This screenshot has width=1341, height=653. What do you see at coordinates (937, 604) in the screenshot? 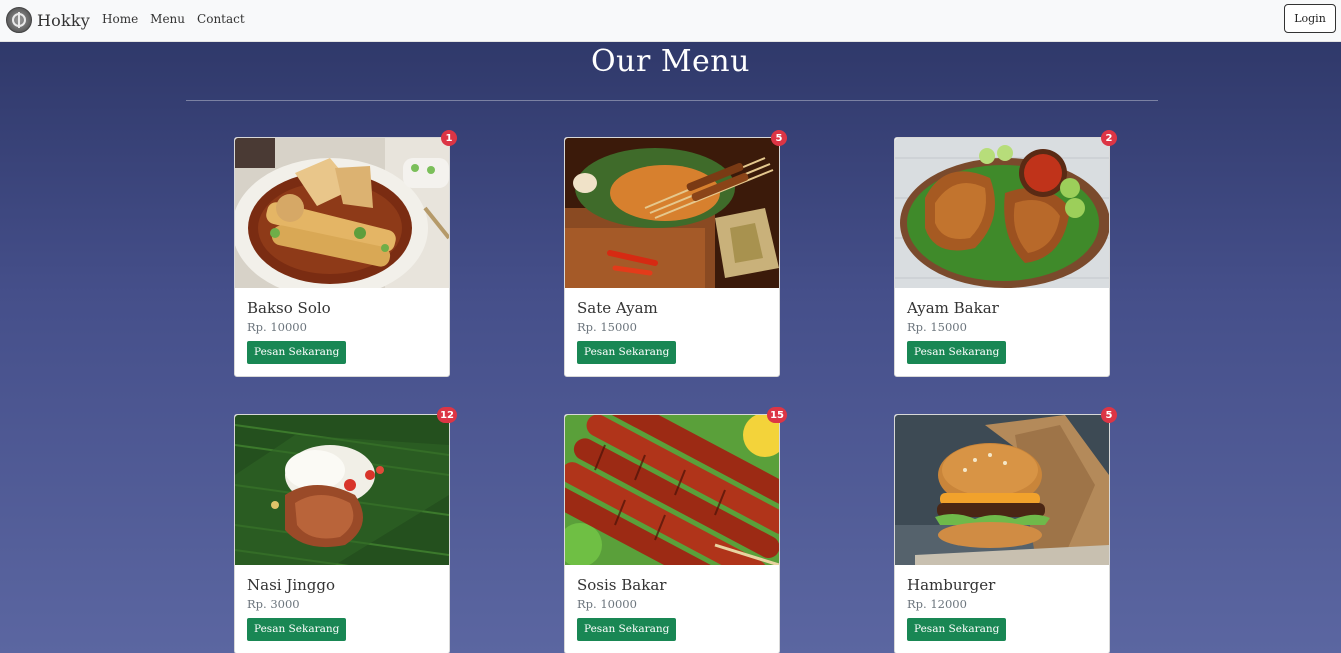
I see `menu-item-price: Rp. 12000` at bounding box center [937, 604].